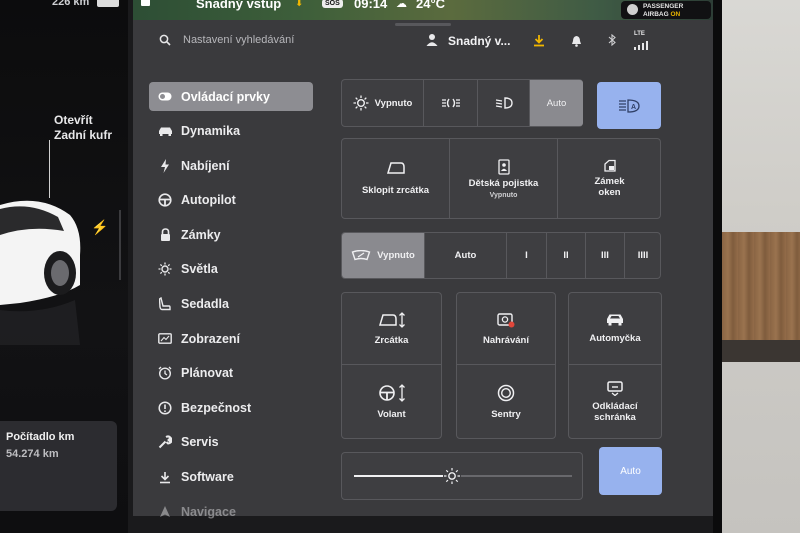 Image resolution: width=800 pixels, height=533 pixels. What do you see at coordinates (371, 5) in the screenshot?
I see `clock: 09:14` at bounding box center [371, 5].